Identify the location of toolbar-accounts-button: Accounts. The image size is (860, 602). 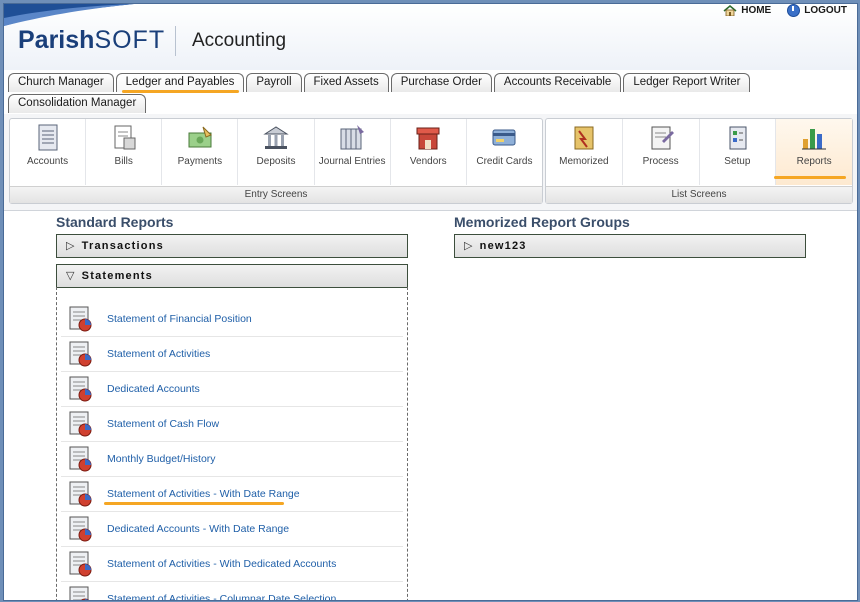
(48, 152).